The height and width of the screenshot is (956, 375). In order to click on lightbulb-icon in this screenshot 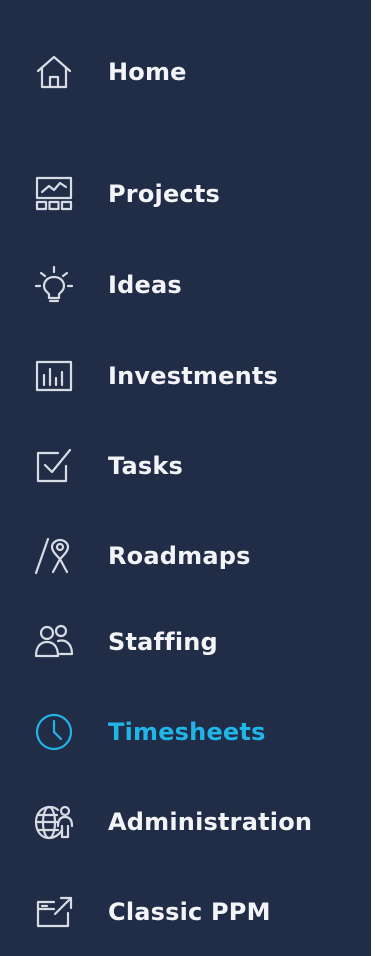, I will do `click(54, 285)`.